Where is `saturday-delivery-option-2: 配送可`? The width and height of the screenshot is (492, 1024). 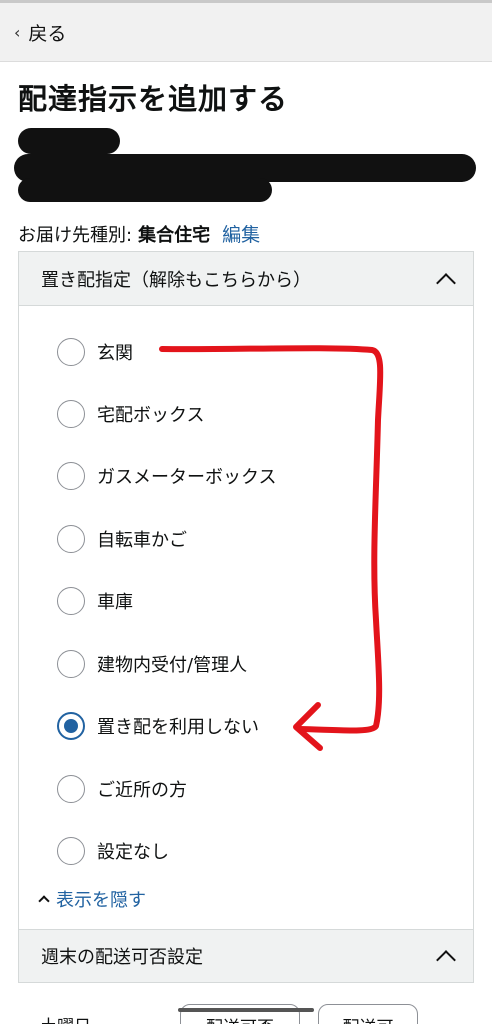 saturday-delivery-option-2: 配送可 is located at coordinates (368, 1014).